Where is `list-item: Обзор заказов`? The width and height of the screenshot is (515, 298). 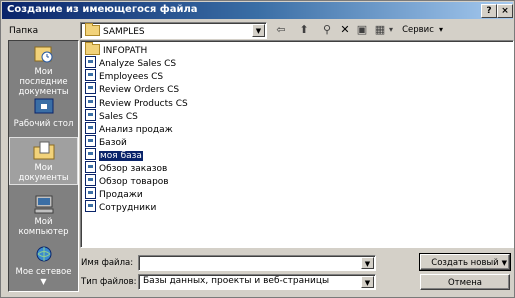
list-item: Обзор заказов is located at coordinates (126, 167).